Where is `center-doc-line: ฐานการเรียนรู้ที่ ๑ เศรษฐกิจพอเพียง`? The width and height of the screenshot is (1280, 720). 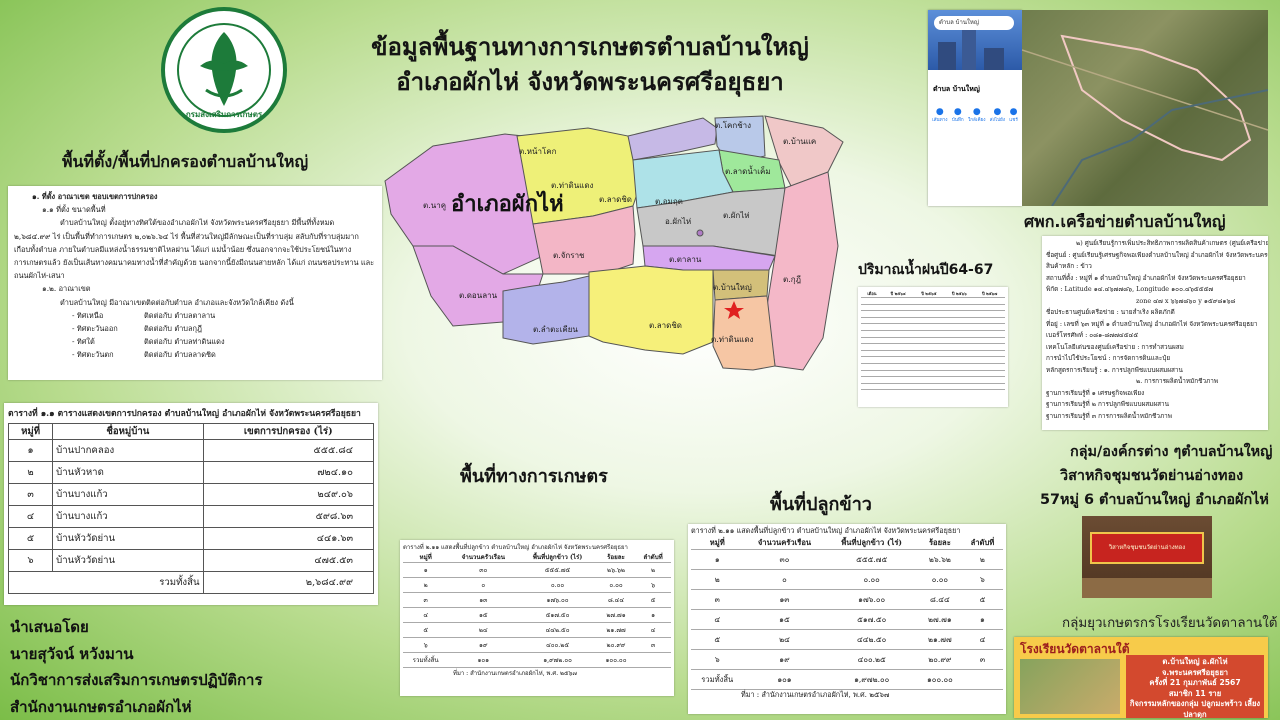
center-doc-line: ฐานการเรียนรู้ที่ ๑ เศรษฐกิจพอเพียง is located at coordinates (1095, 392).